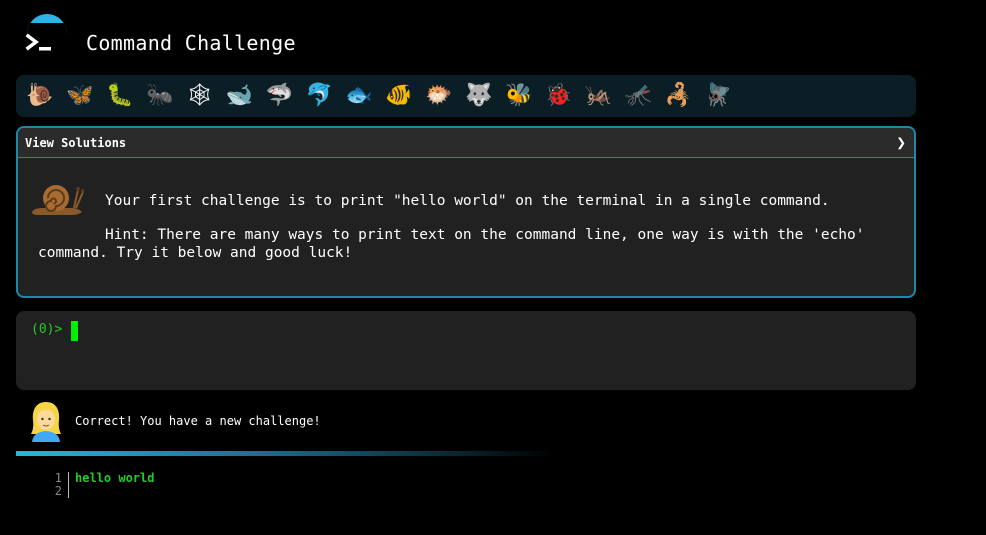  I want to click on terminal-output: 1 hello world 2, so click(97, 485).